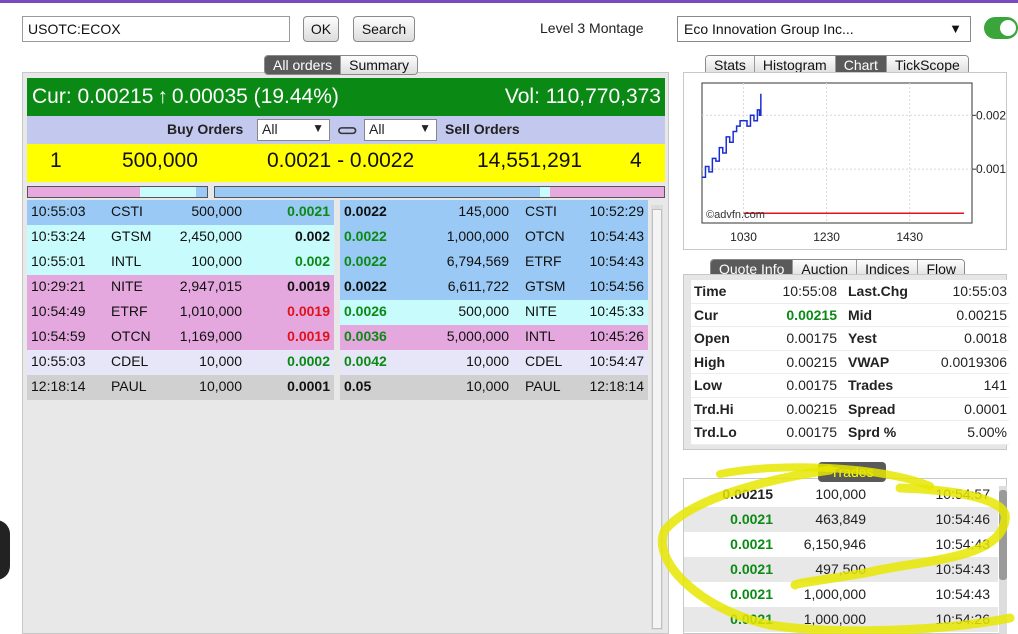 Image resolution: width=1018 pixels, height=634 pixels. Describe the element at coordinates (93, 96) in the screenshot. I see `current-price: Cur: 0.00215` at that location.